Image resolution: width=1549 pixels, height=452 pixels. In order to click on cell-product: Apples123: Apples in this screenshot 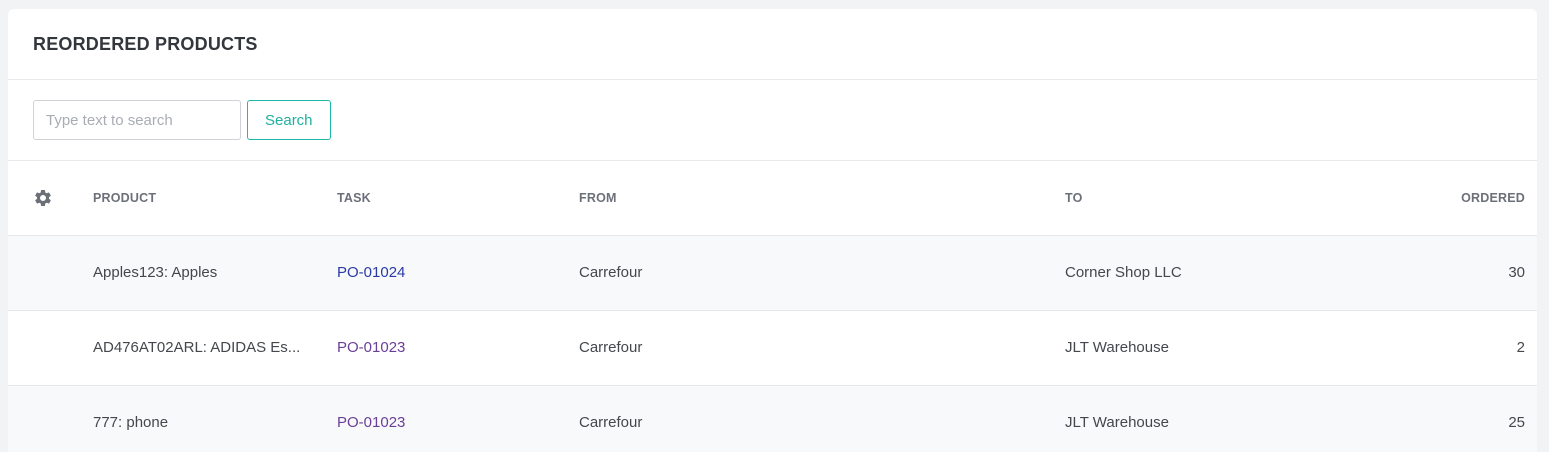, I will do `click(155, 272)`.